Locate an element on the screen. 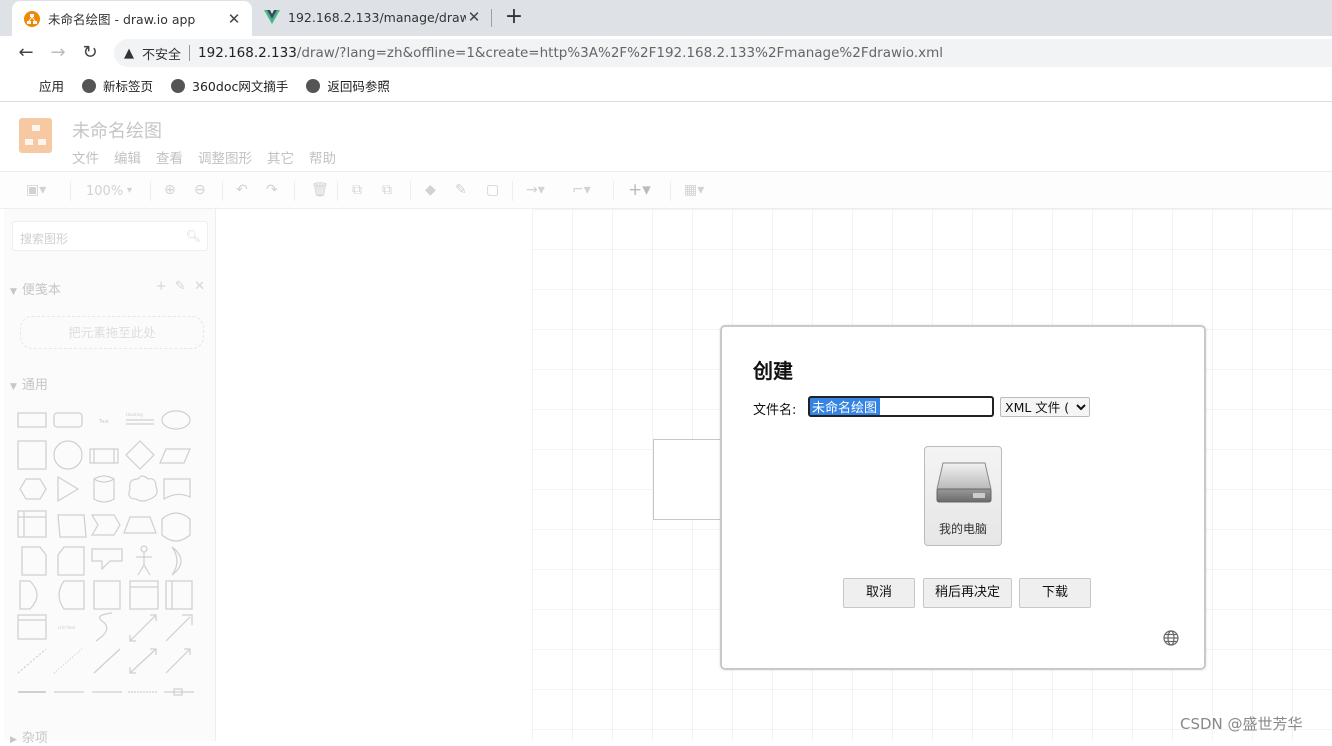 This screenshot has height=746, width=1332. svg-text: List Item is located at coordinates (66, 627).